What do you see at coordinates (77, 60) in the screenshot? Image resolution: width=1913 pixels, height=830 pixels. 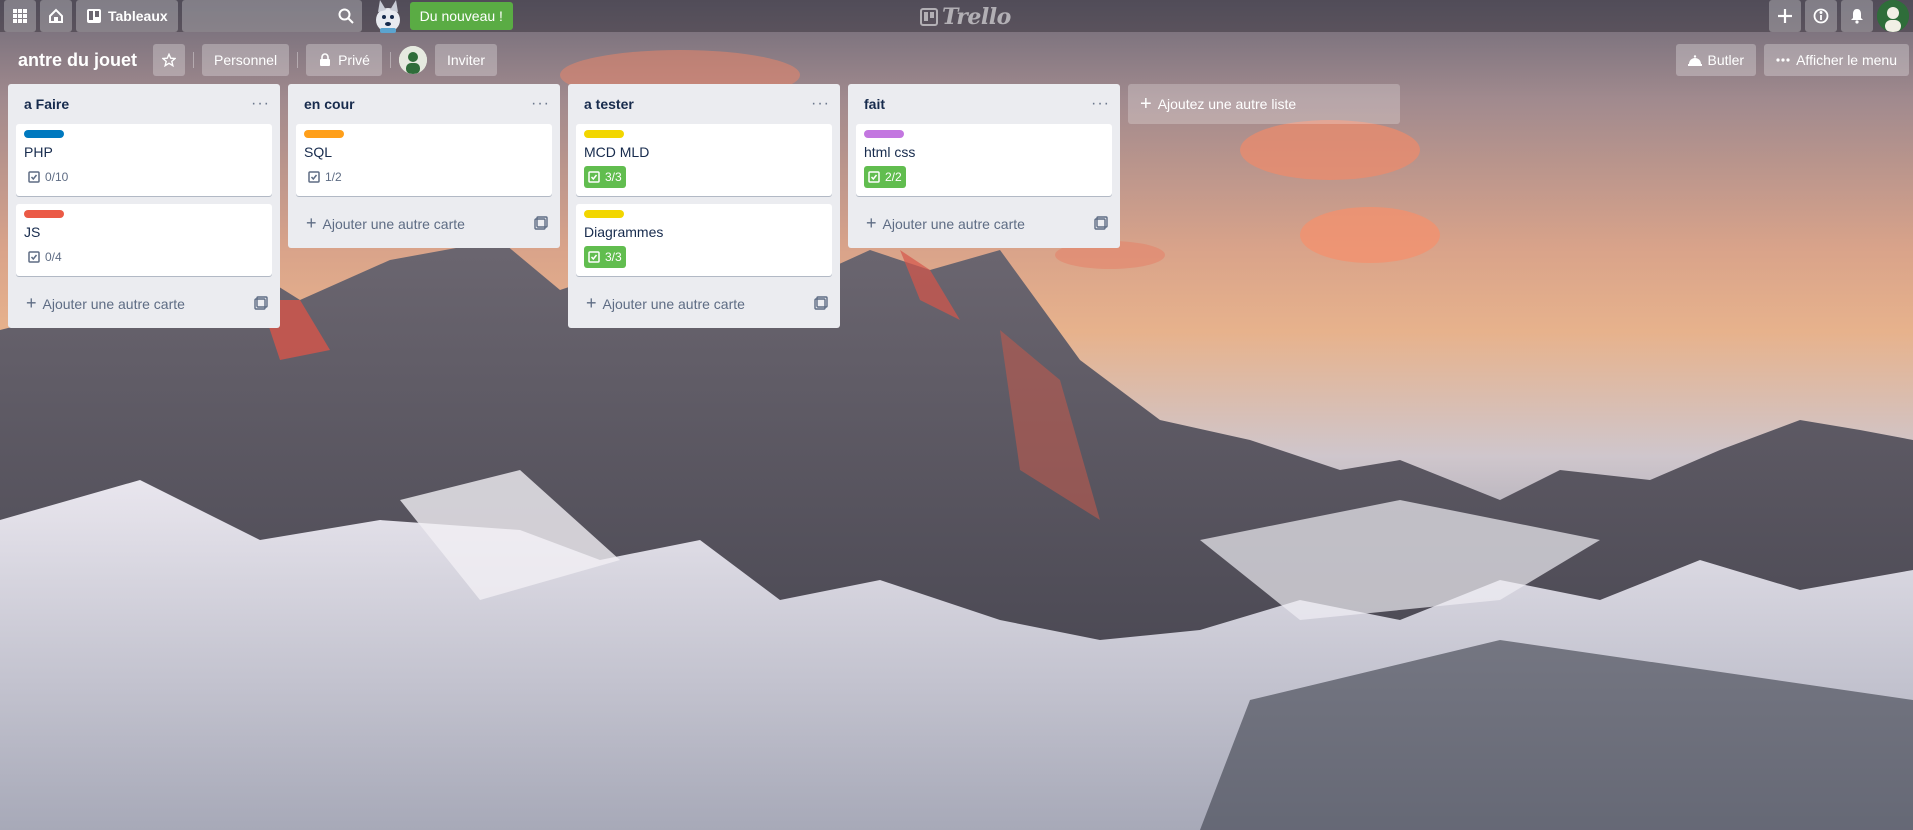 I see `board-title: antre du jouet` at bounding box center [77, 60].